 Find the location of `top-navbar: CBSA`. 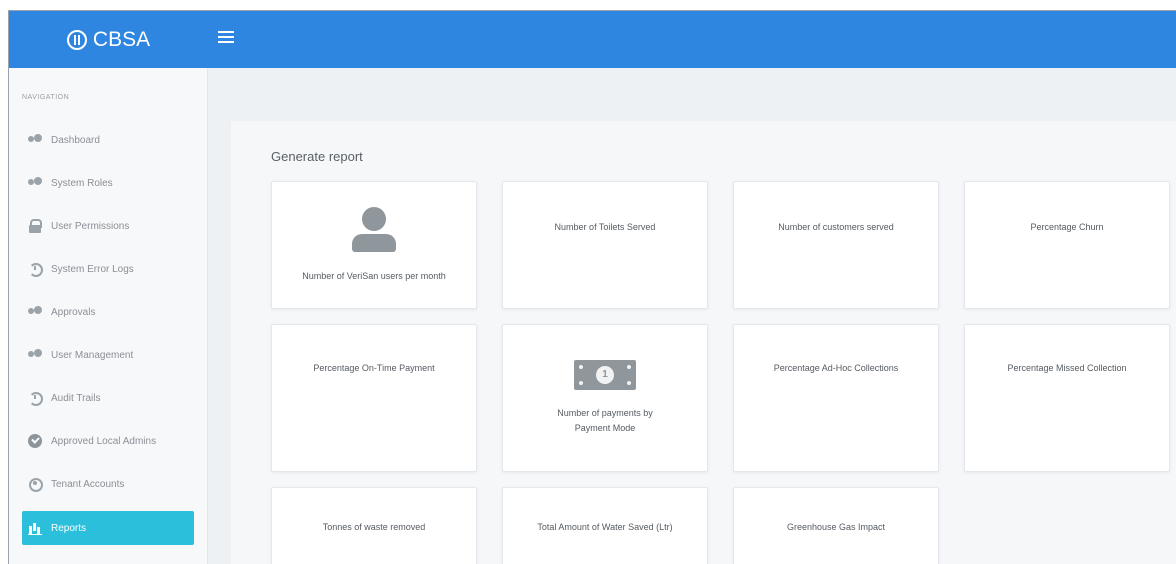

top-navbar: CBSA is located at coordinates (592, 39).